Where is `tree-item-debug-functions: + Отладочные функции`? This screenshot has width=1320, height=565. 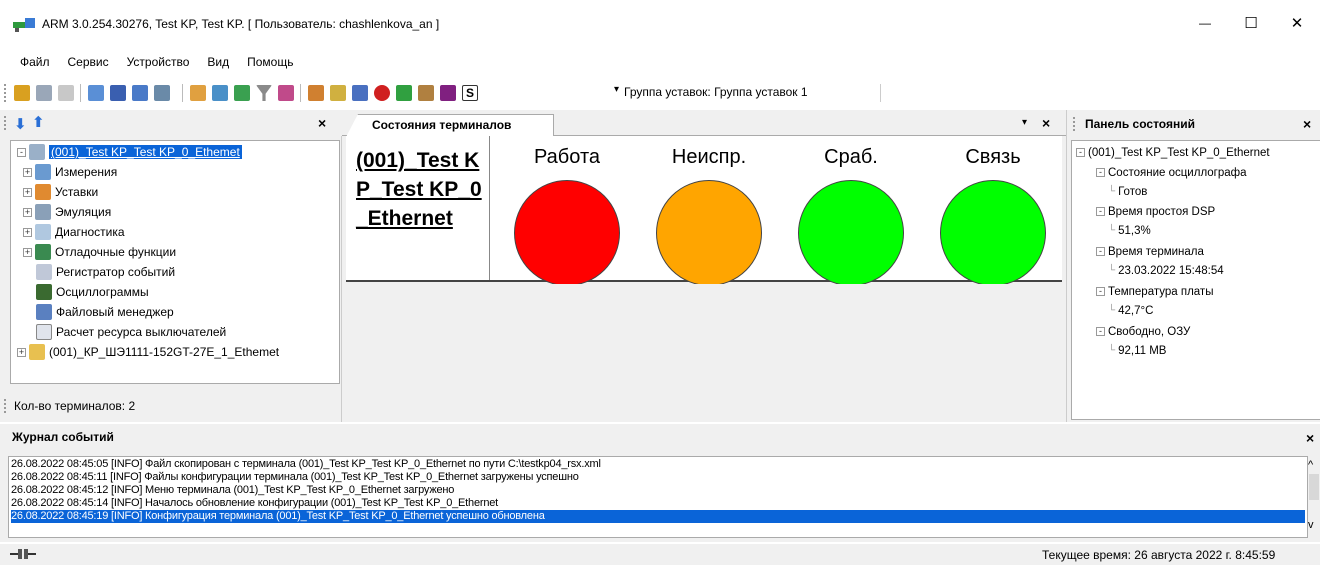
tree-item-debug-functions: + Отладочные функции is located at coordinates (99, 252).